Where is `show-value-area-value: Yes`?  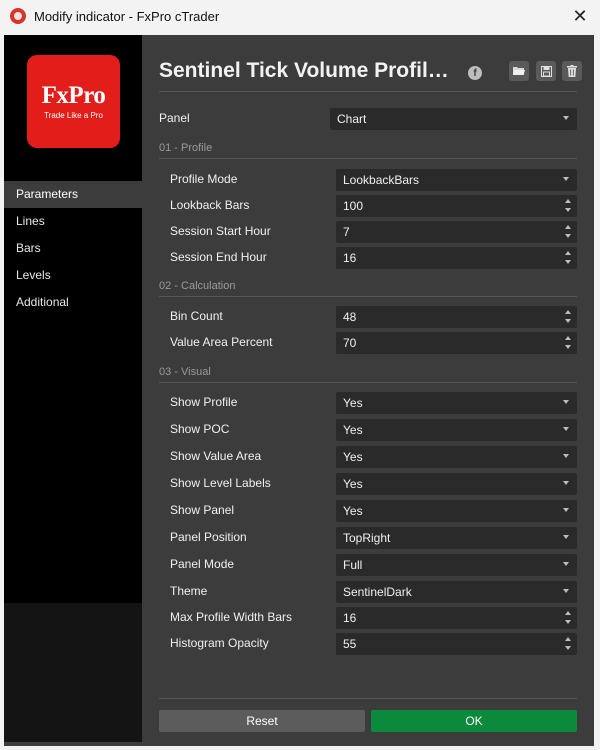 show-value-area-value: Yes is located at coordinates (353, 457).